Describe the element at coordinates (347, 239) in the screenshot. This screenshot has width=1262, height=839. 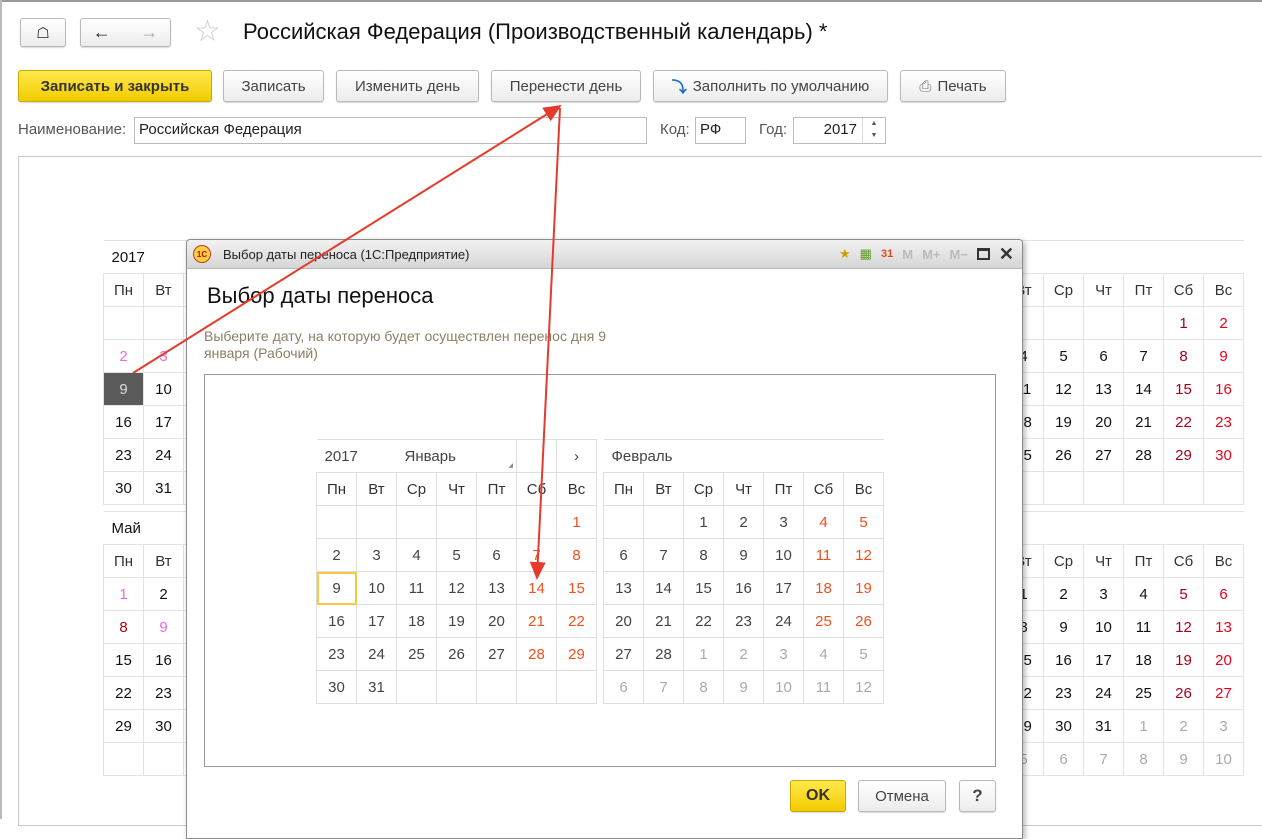
I see `arrow-to-move-day` at that location.